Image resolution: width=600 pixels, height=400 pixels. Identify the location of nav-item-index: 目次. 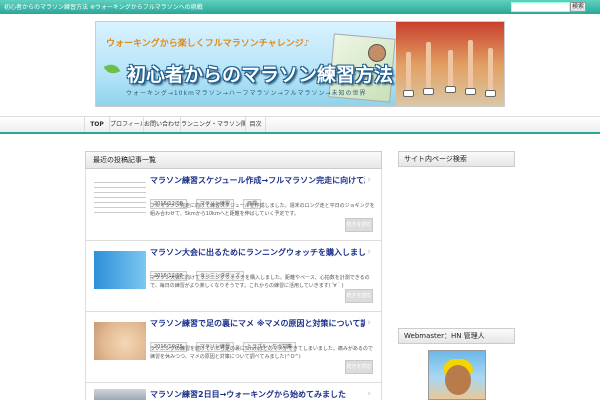
(256, 124).